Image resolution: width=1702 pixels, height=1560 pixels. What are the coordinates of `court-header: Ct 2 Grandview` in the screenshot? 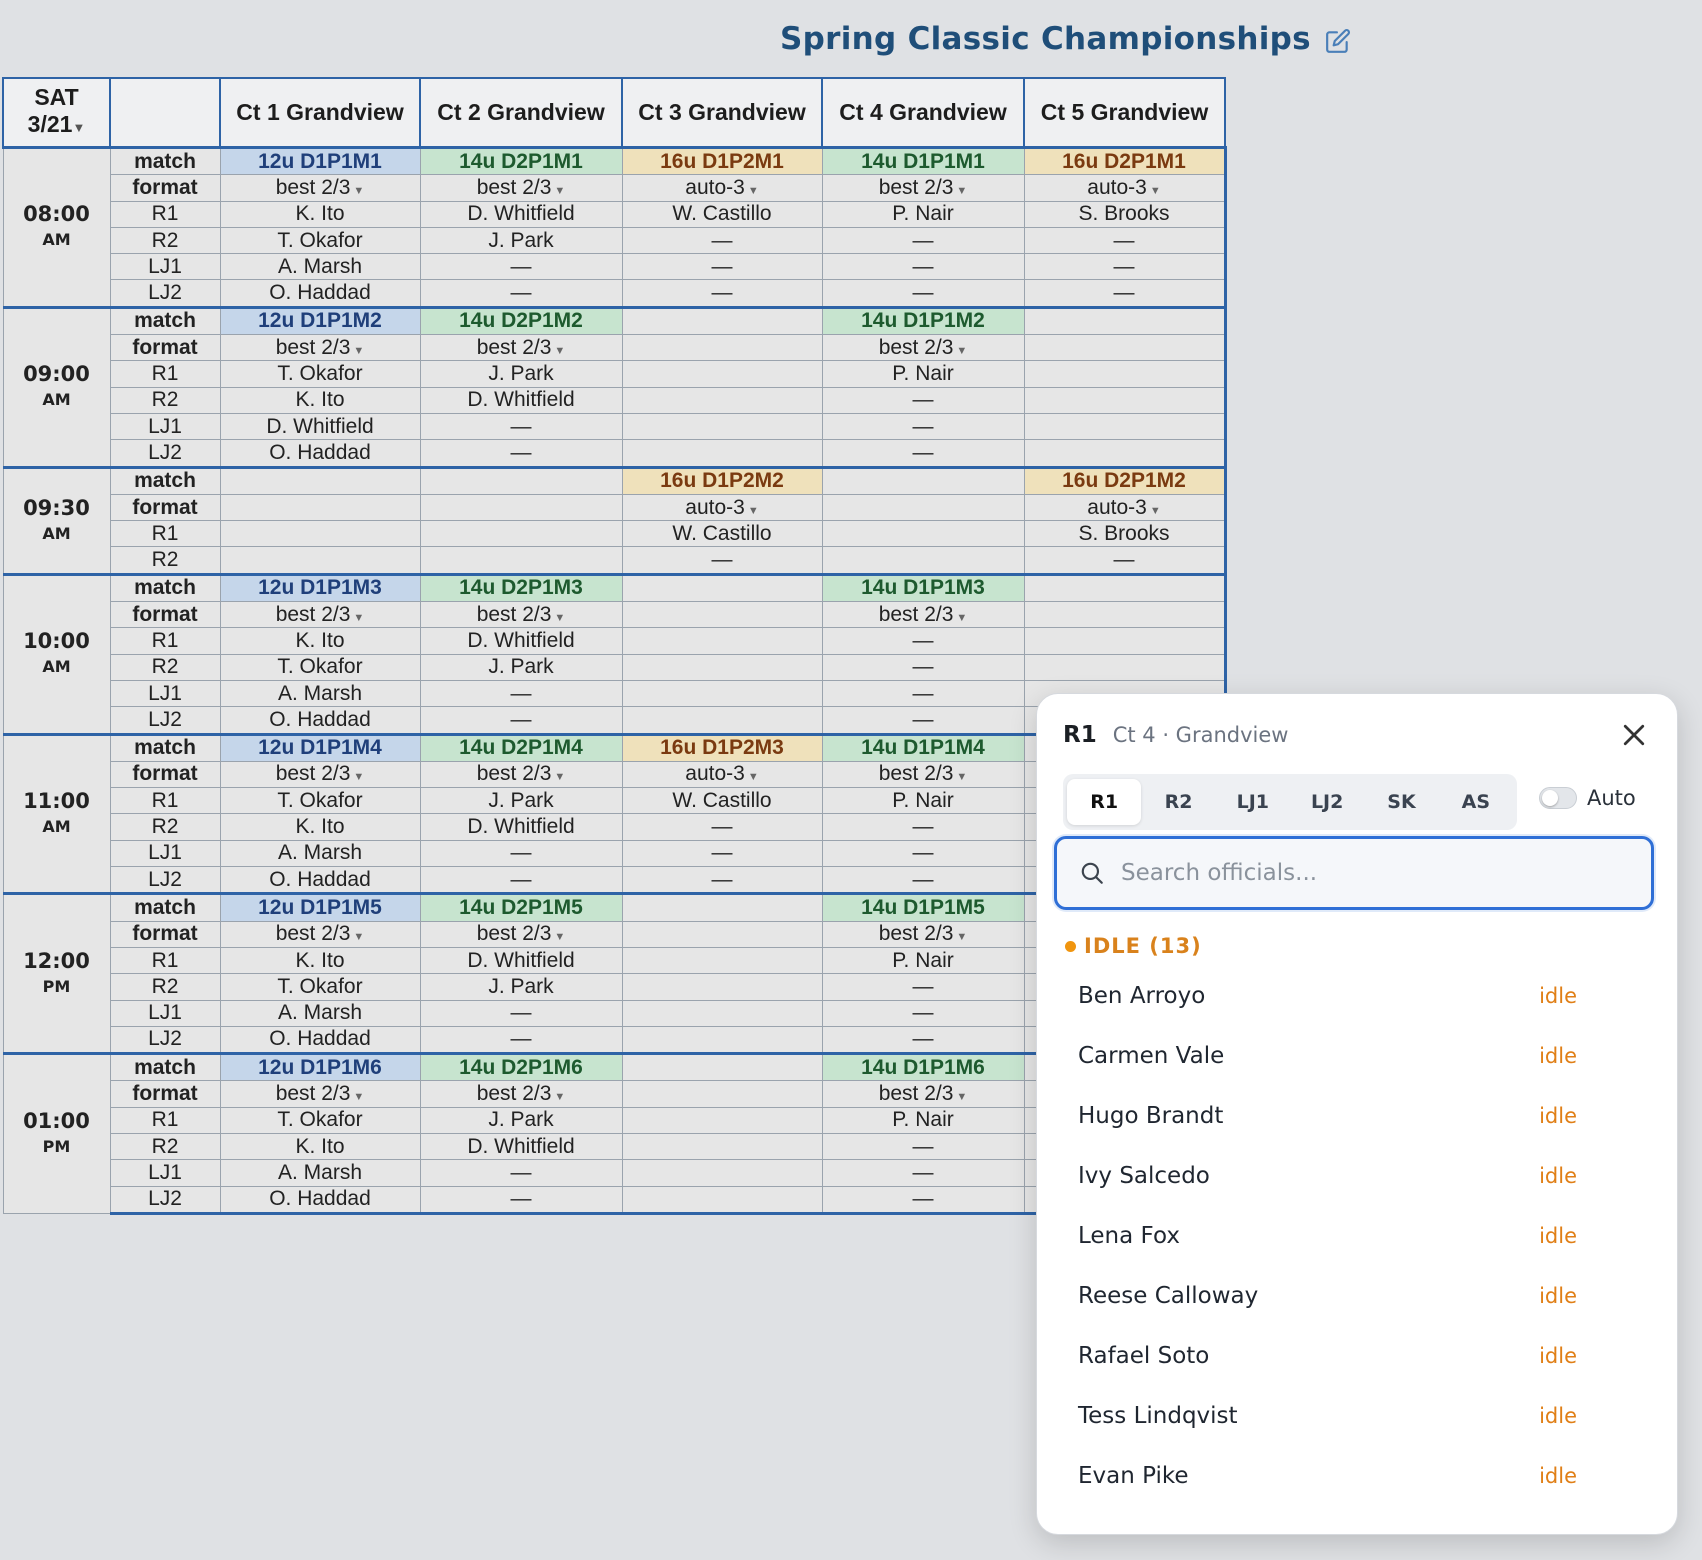 It's located at (521, 113).